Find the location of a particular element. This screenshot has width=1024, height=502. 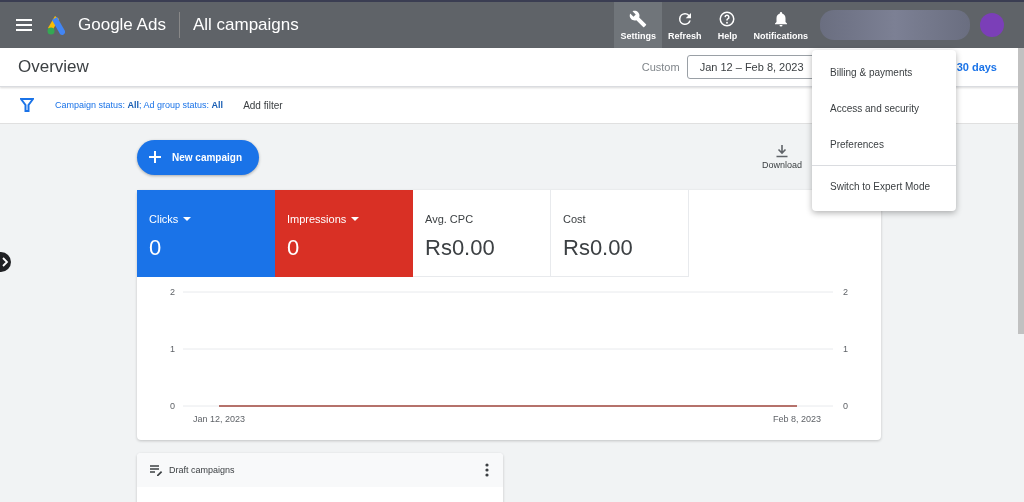

menu-icon is located at coordinates (24, 25).